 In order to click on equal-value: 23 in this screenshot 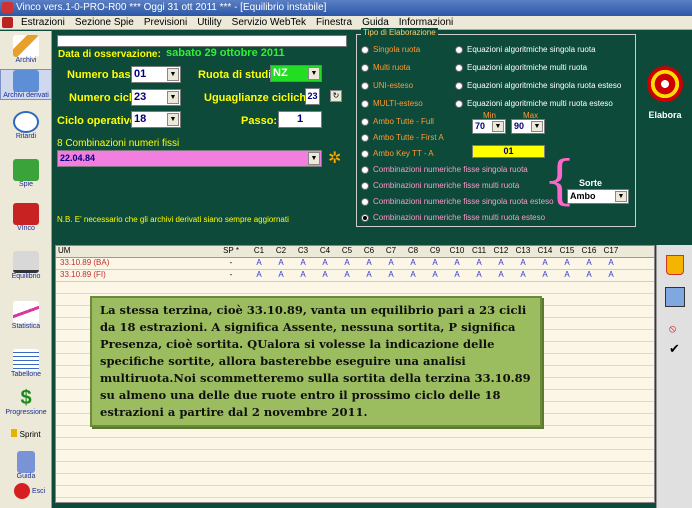, I will do `click(312, 96)`.